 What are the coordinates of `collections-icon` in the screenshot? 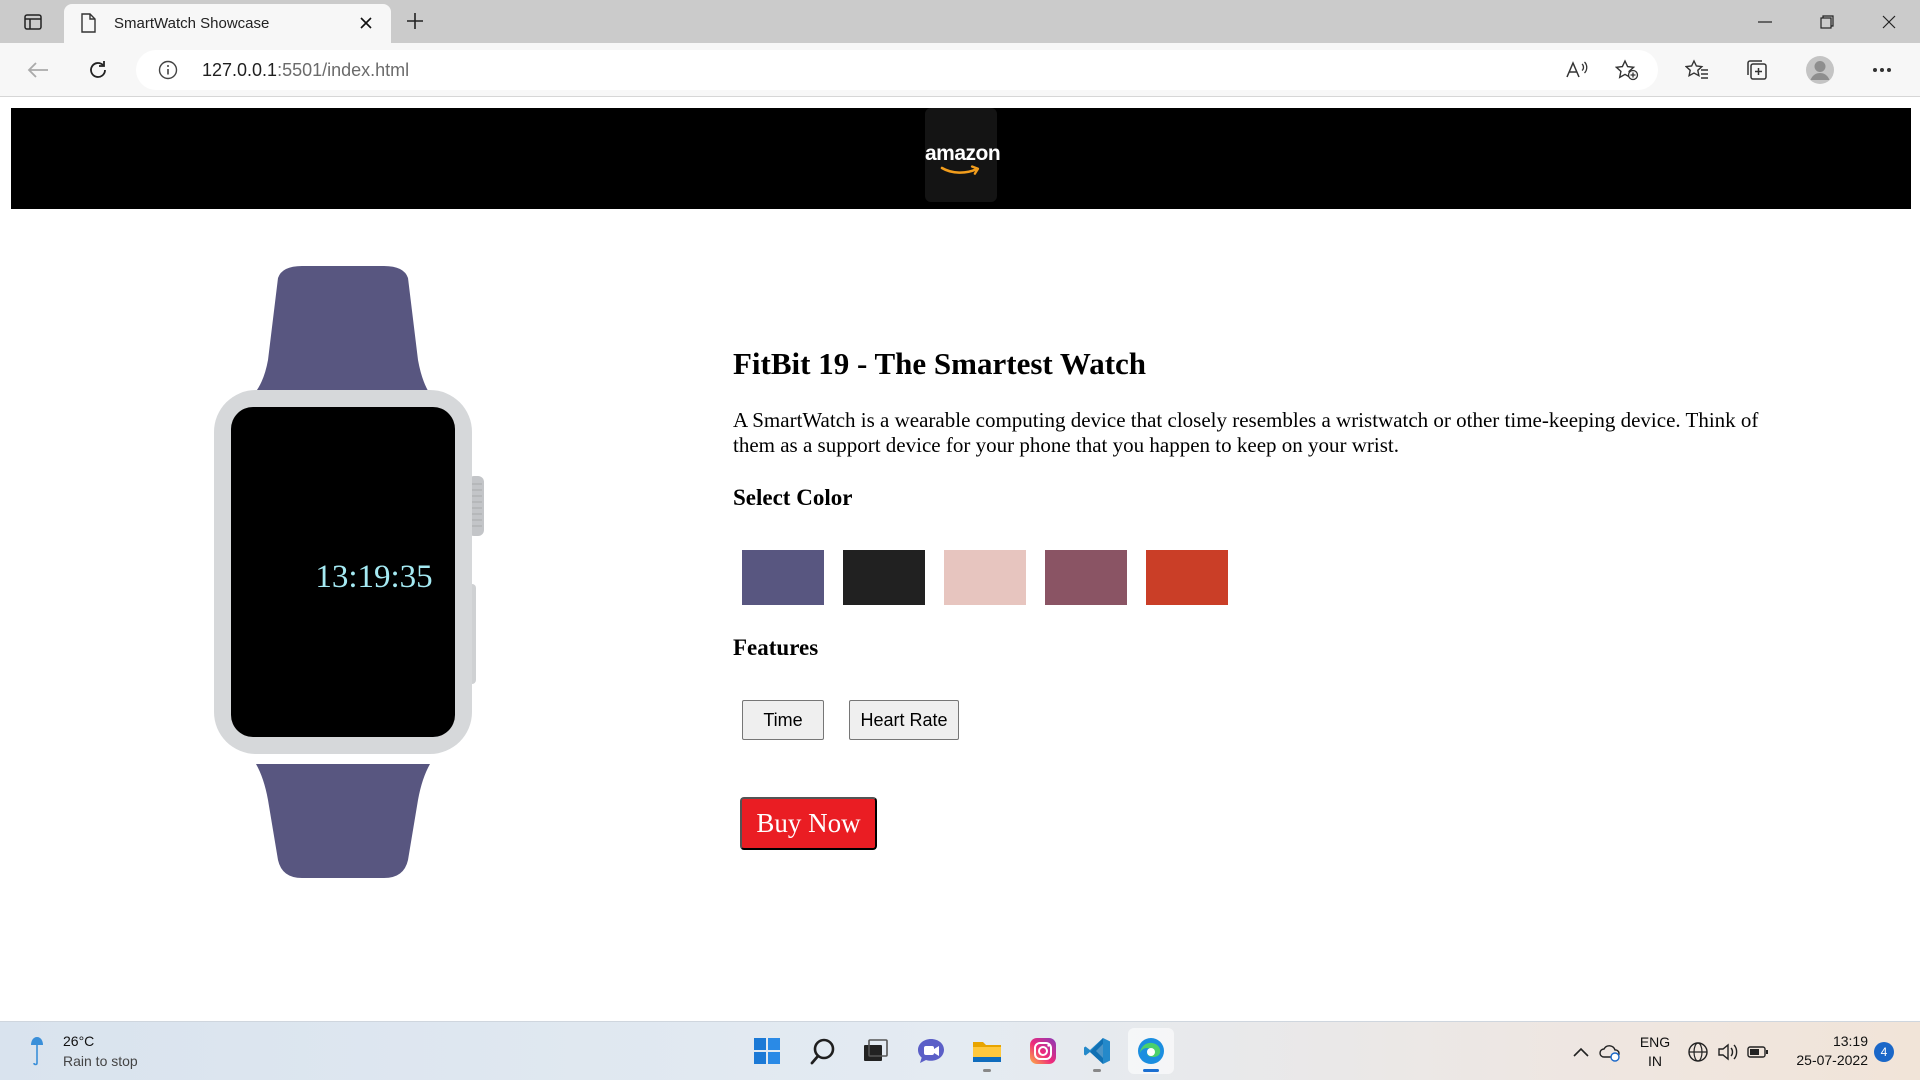 It's located at (1757, 70).